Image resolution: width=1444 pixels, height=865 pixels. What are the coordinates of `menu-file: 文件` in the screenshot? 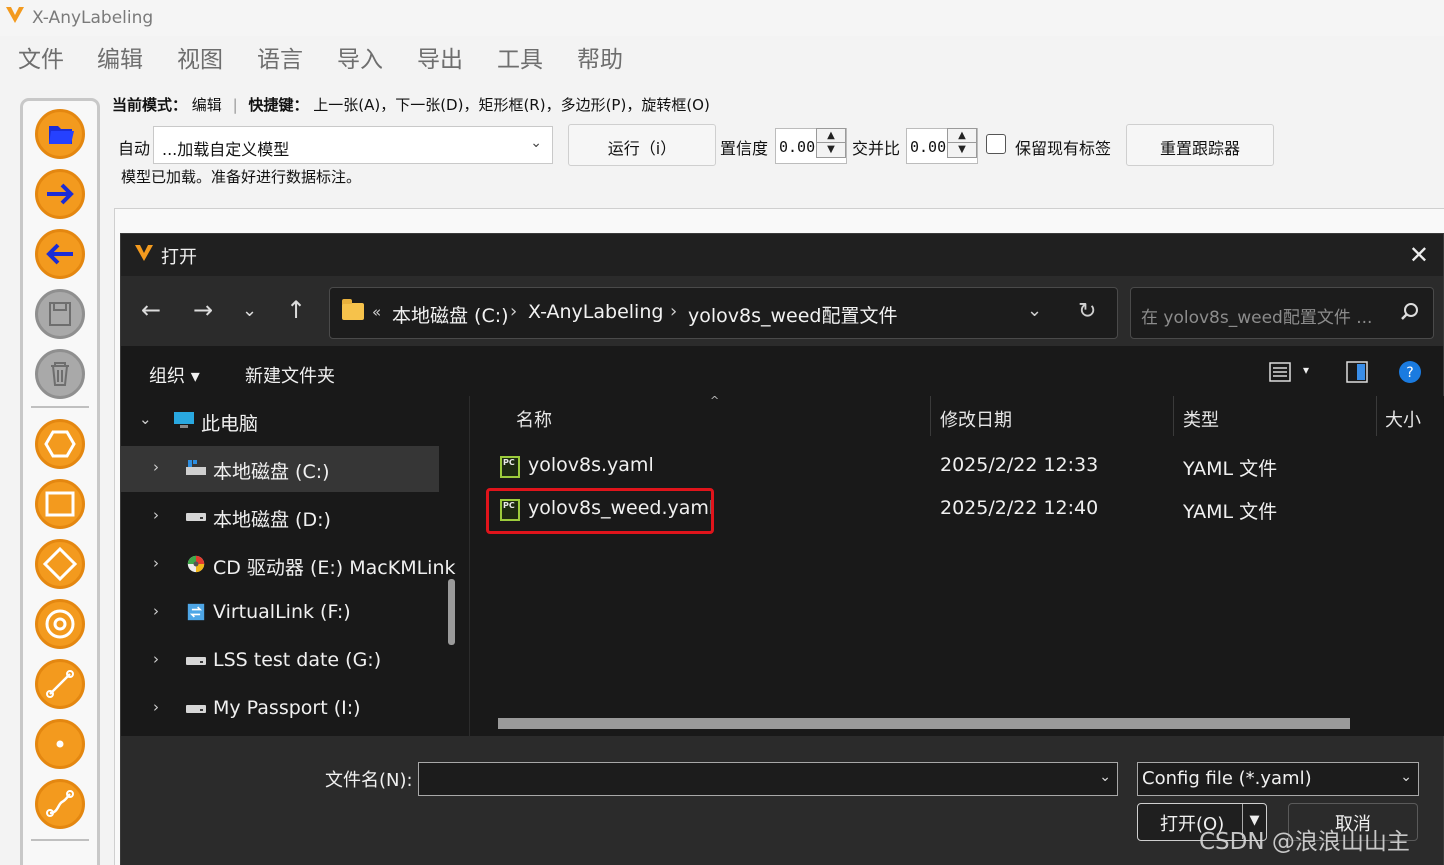 It's located at (41, 57).